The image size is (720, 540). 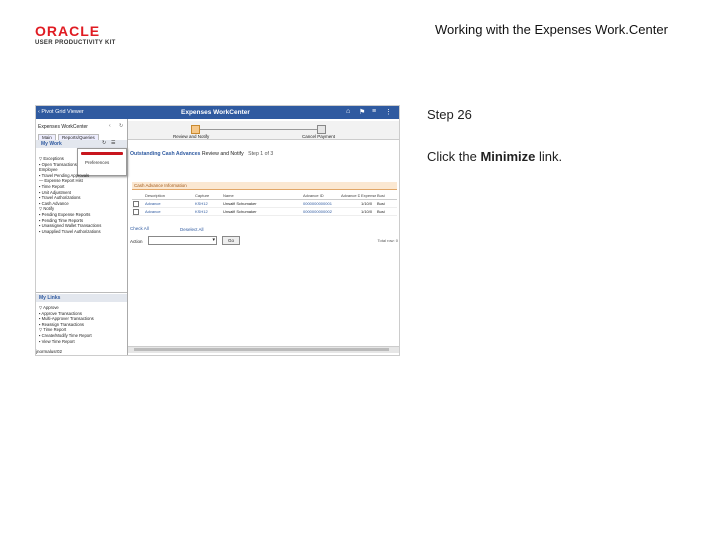 What do you see at coordinates (449, 114) in the screenshot?
I see `step-label: Step 26` at bounding box center [449, 114].